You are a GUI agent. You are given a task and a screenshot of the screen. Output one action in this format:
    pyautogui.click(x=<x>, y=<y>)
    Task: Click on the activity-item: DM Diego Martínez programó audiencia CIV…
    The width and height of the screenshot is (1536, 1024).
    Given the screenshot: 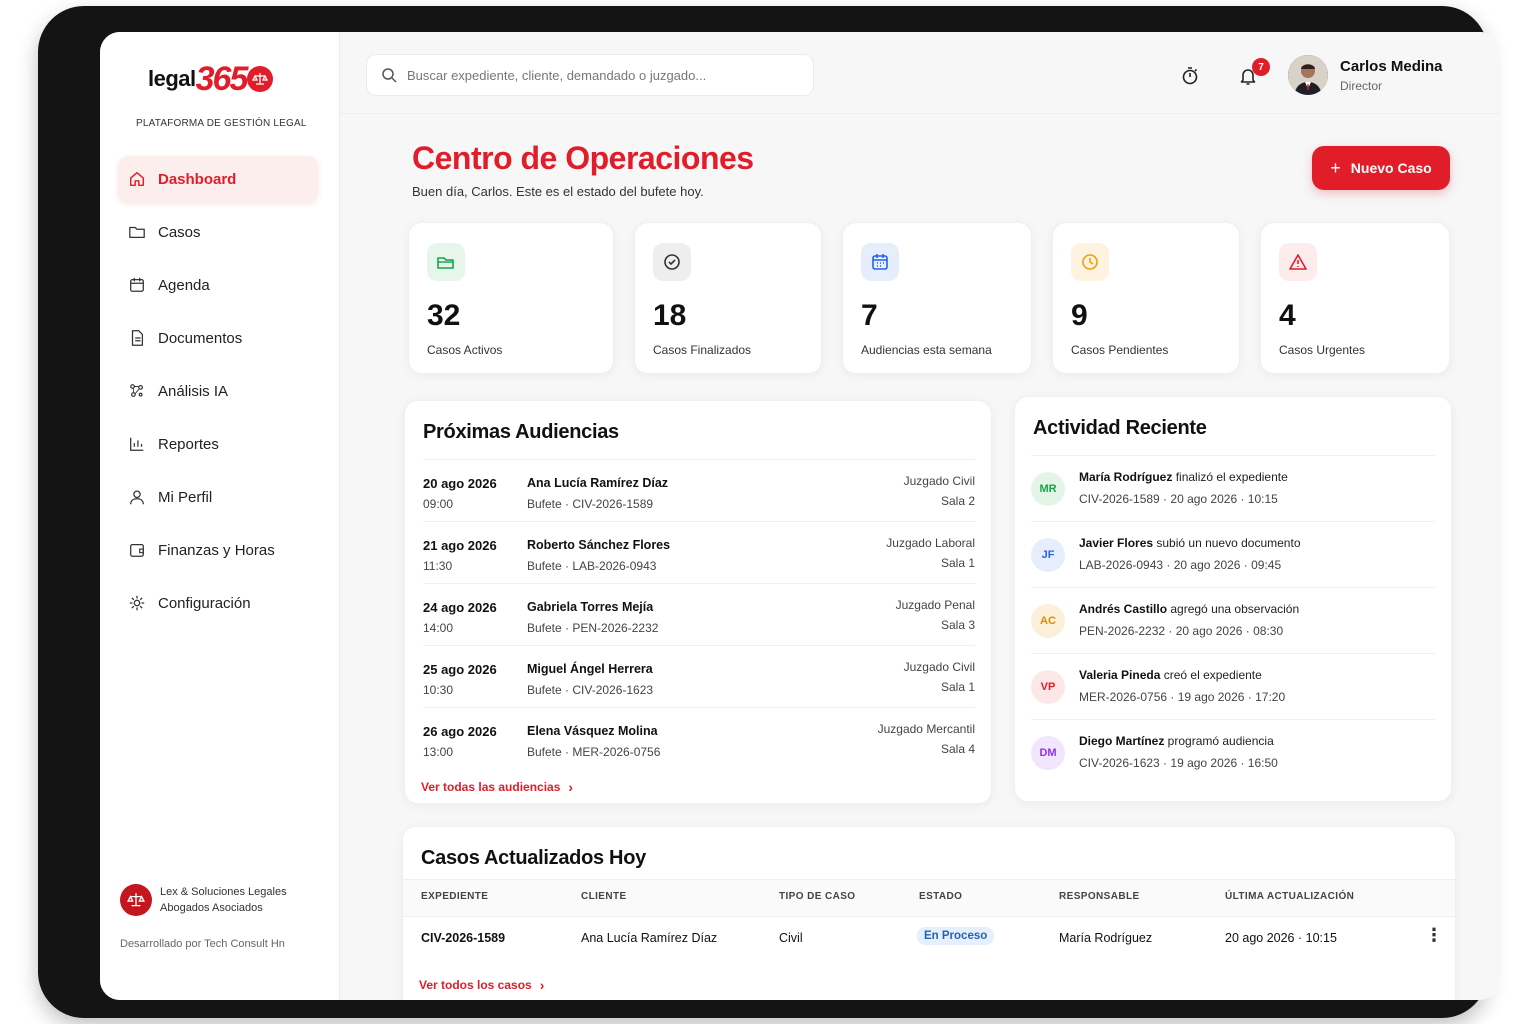 What is the action you would take?
    pyautogui.click(x=1233, y=752)
    